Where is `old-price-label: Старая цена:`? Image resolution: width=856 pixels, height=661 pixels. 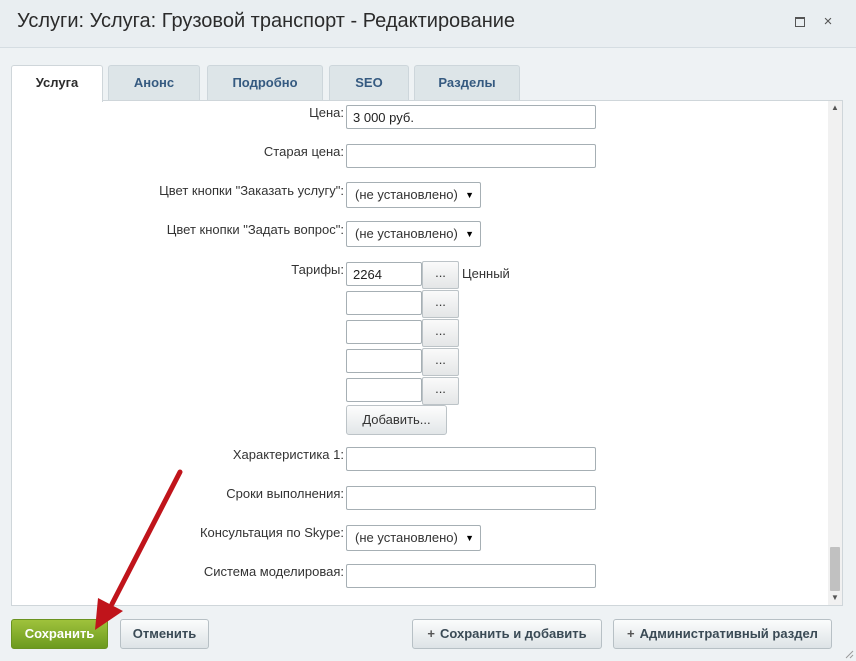
old-price-label: Старая цена: is located at coordinates (303, 151).